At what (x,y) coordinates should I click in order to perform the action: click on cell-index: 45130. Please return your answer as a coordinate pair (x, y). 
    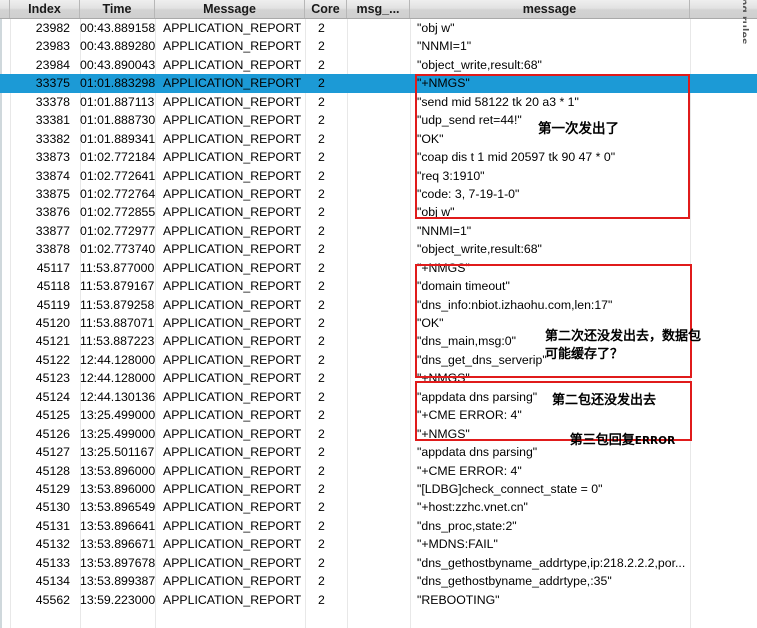
    Looking at the image, I should click on (52, 507).